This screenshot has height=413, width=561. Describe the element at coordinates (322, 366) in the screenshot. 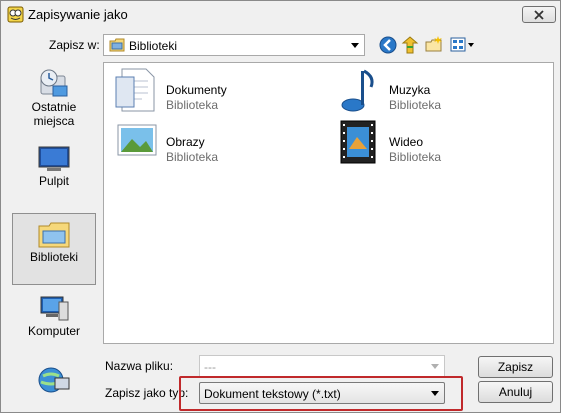

I see `filename-field: ---` at that location.